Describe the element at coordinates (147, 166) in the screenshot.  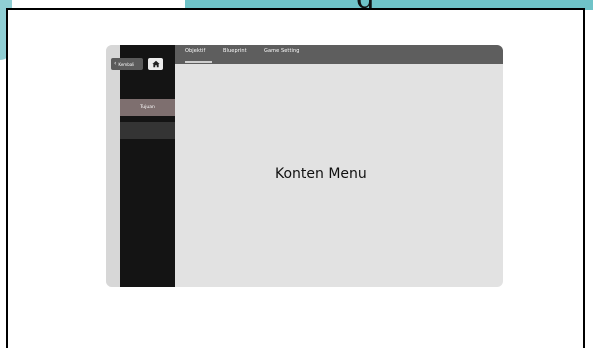
I see `sidebar` at that location.